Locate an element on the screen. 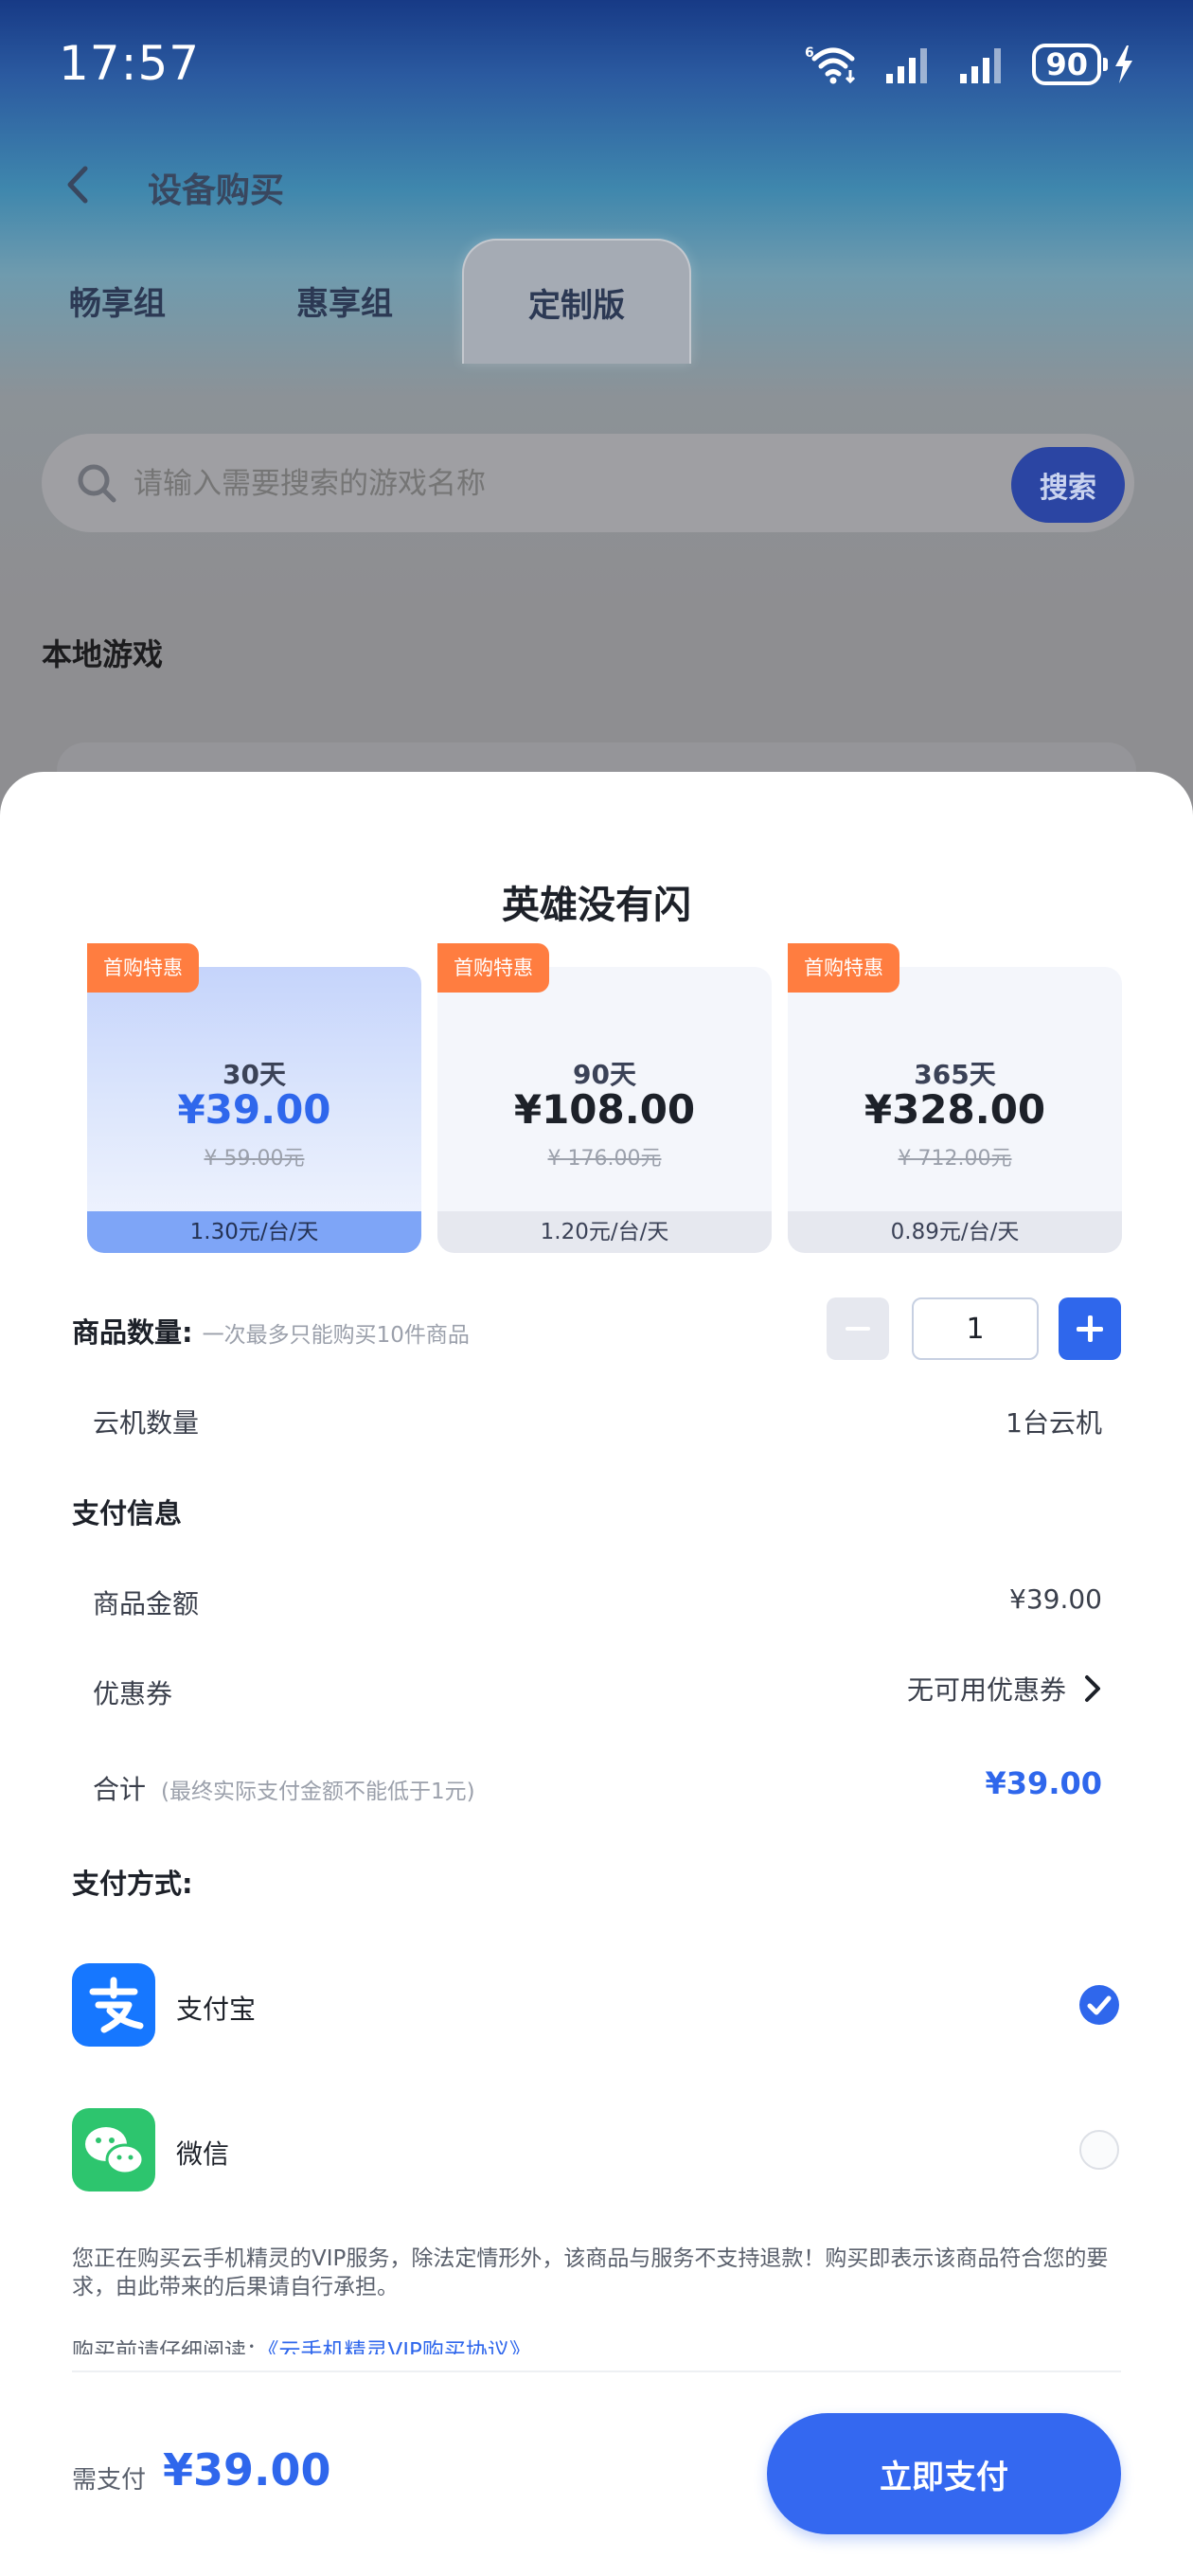 The height and width of the screenshot is (2576, 1193). plan-card-90: 90天 ¥108.00 ¥ 176.00元 1.20元/台/天 is located at coordinates (604, 1110).